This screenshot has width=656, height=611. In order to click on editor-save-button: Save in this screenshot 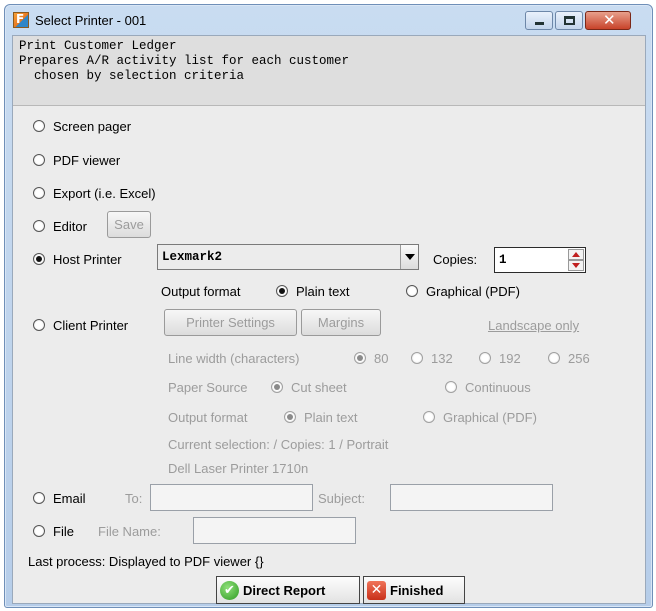, I will do `click(129, 224)`.